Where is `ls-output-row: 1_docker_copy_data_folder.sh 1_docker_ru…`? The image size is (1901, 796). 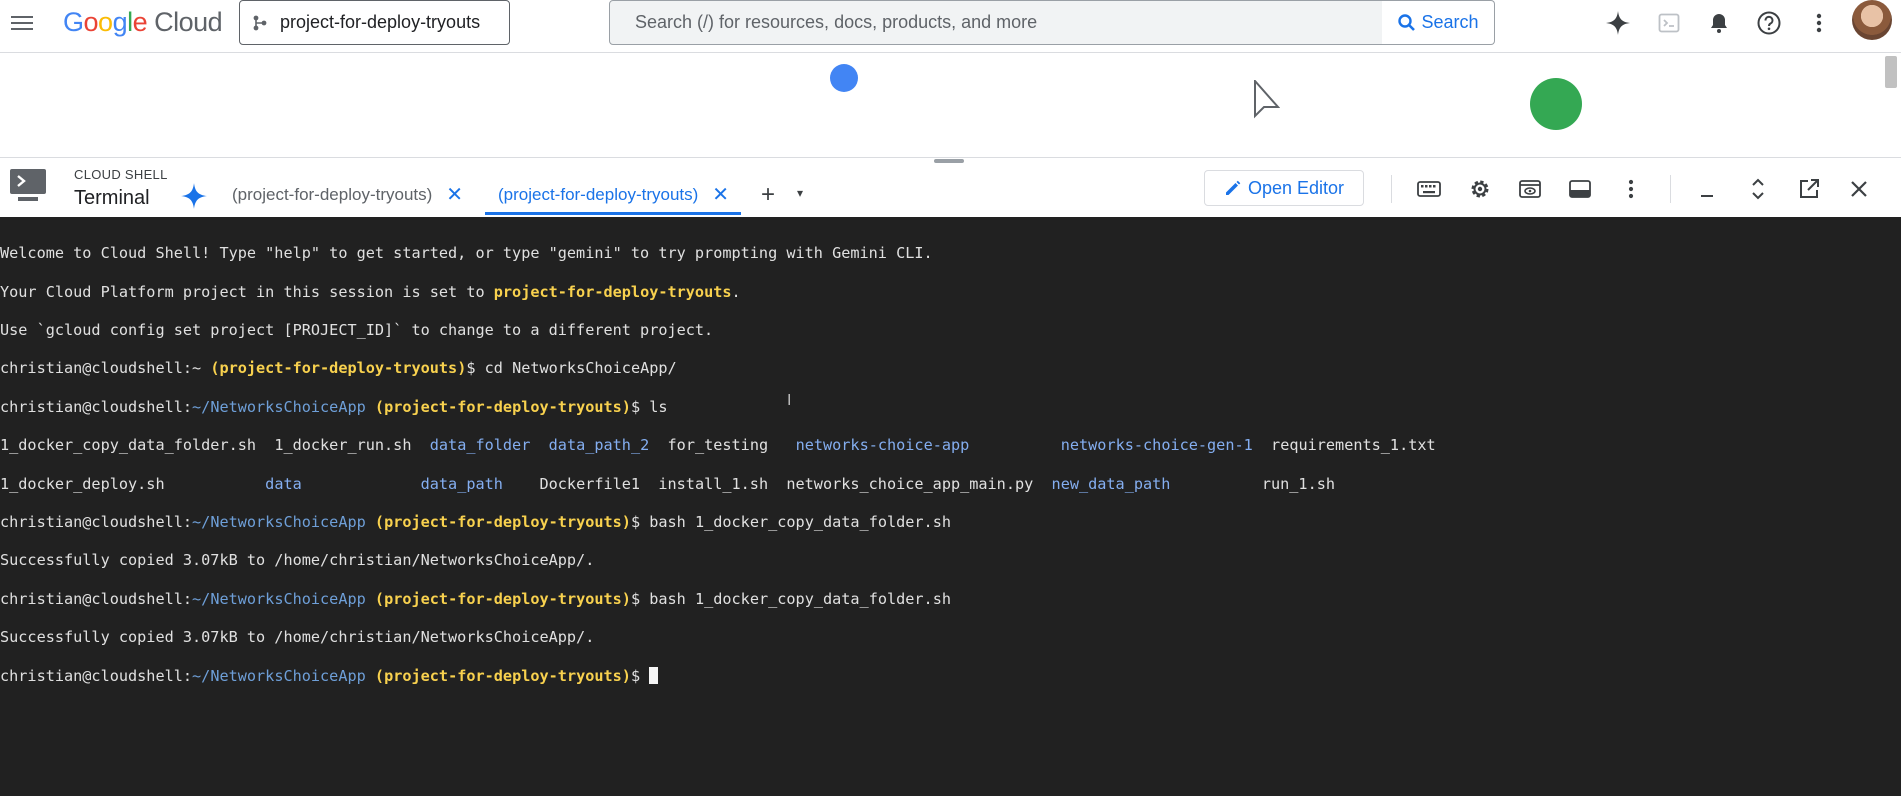
ls-output-row: 1_docker_copy_data_folder.sh 1_docker_ru… is located at coordinates (950, 445).